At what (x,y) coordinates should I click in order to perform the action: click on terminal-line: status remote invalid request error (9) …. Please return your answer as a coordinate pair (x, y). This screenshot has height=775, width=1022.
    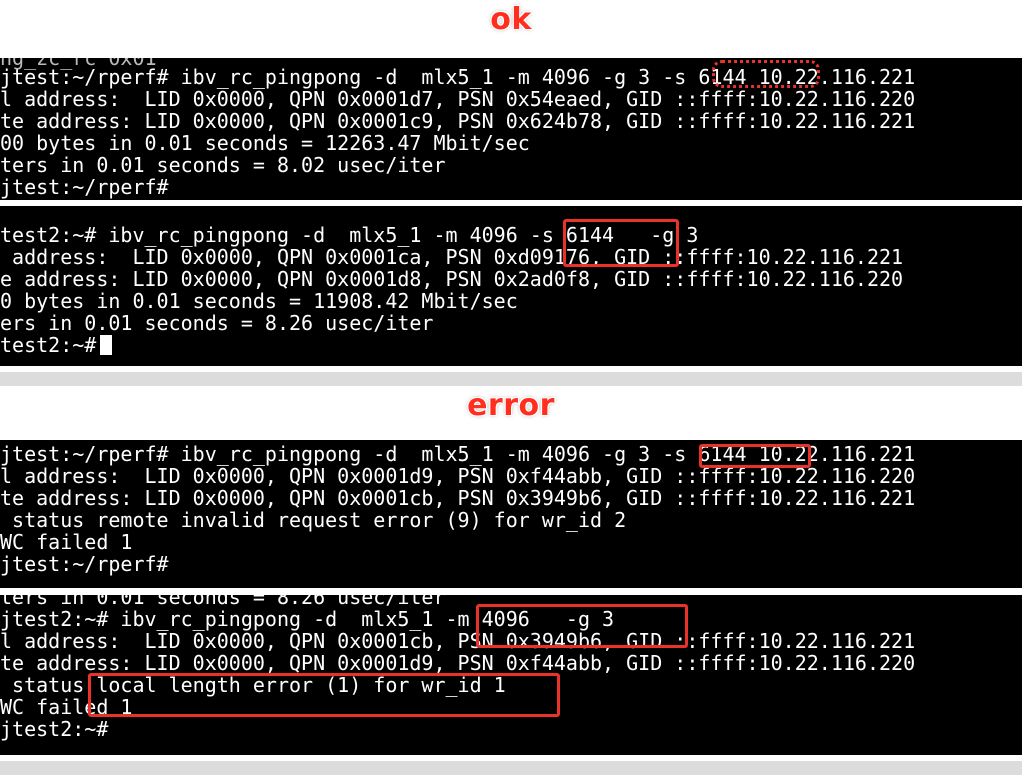
    Looking at the image, I should click on (313, 520).